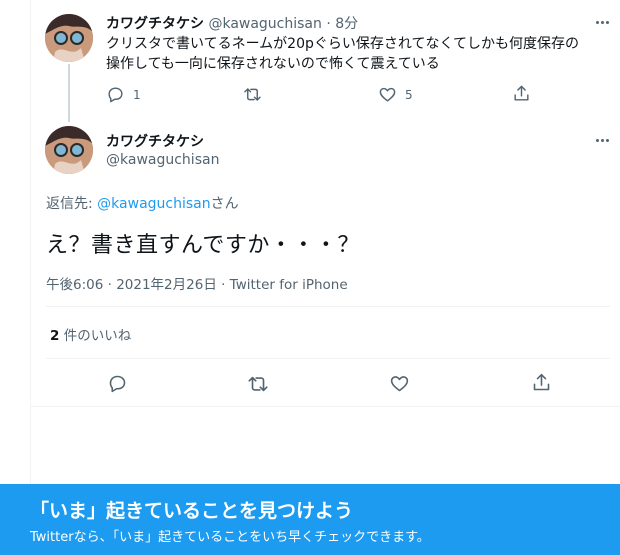 This screenshot has width=620, height=555. What do you see at coordinates (343, 44) in the screenshot?
I see `tweet-text-line: クリスタで書いてるネームが20pぐらい保存されてなくてしかも何度保存の` at bounding box center [343, 44].